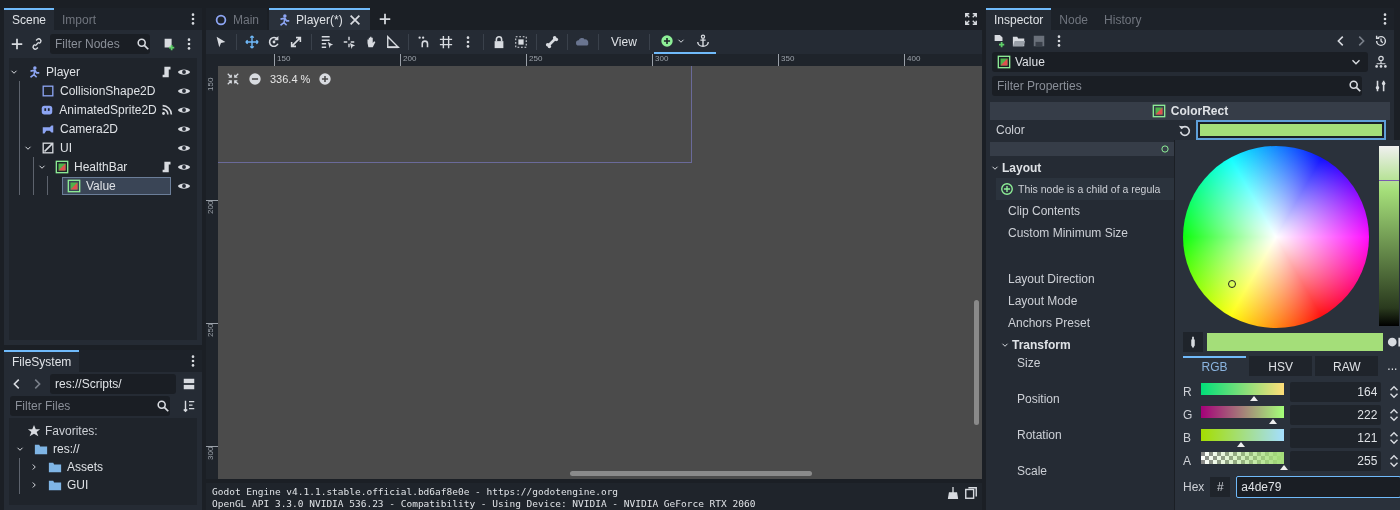 The height and width of the screenshot is (510, 1400). I want to click on hierarchy-icon, so click(1381, 62).